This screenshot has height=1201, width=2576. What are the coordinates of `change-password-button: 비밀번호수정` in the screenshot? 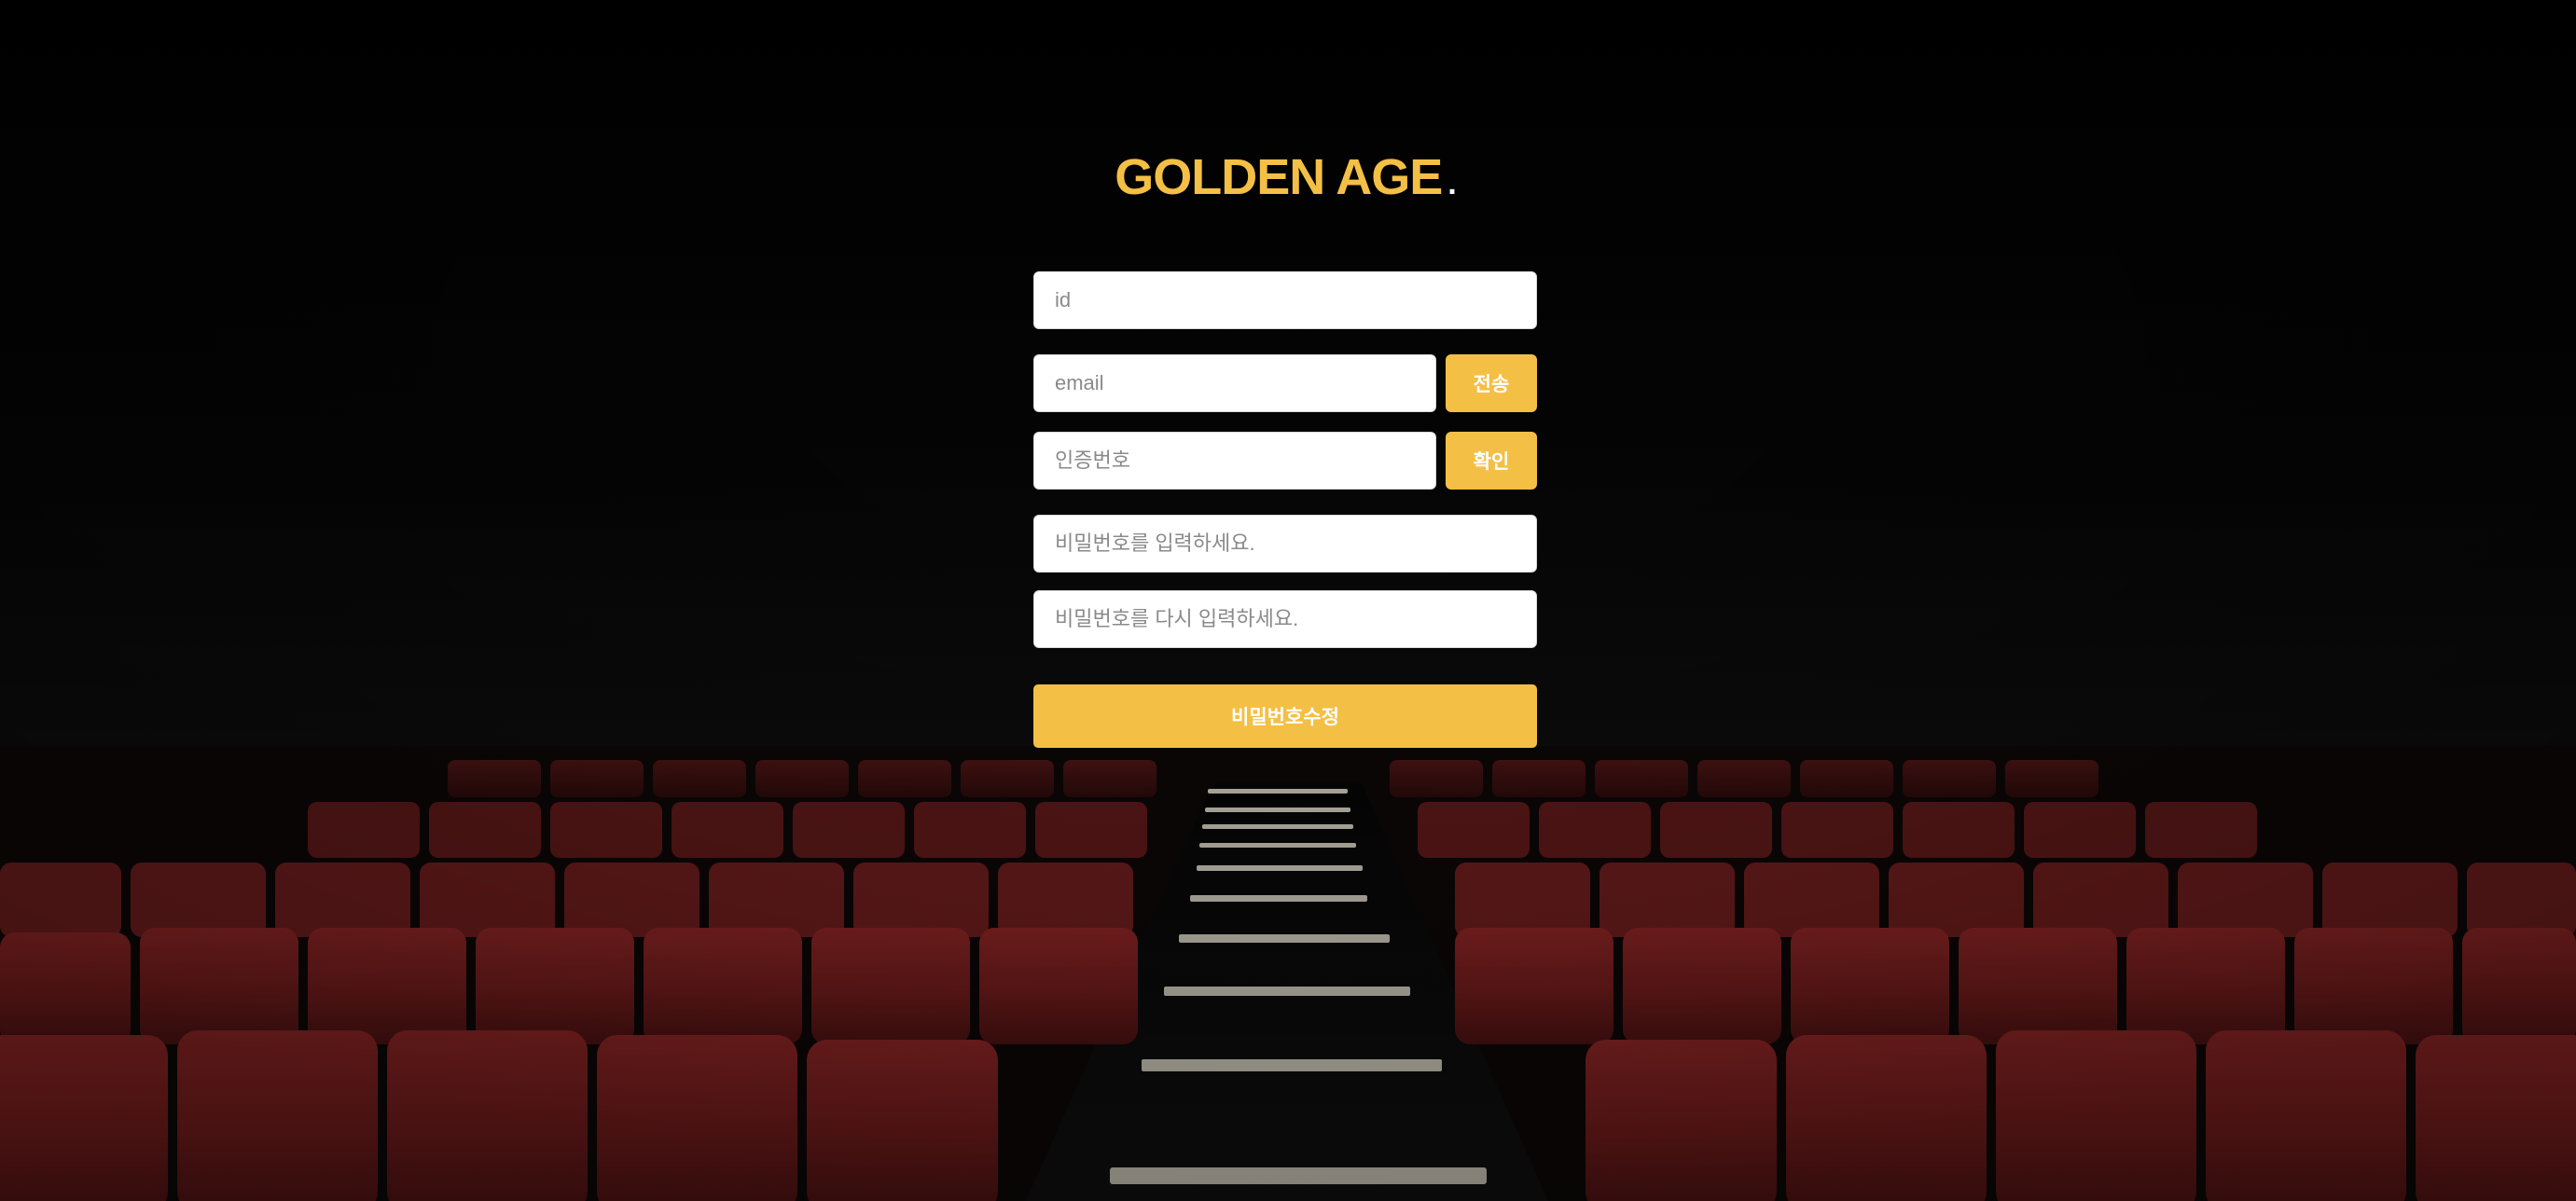 It's located at (1285, 716).